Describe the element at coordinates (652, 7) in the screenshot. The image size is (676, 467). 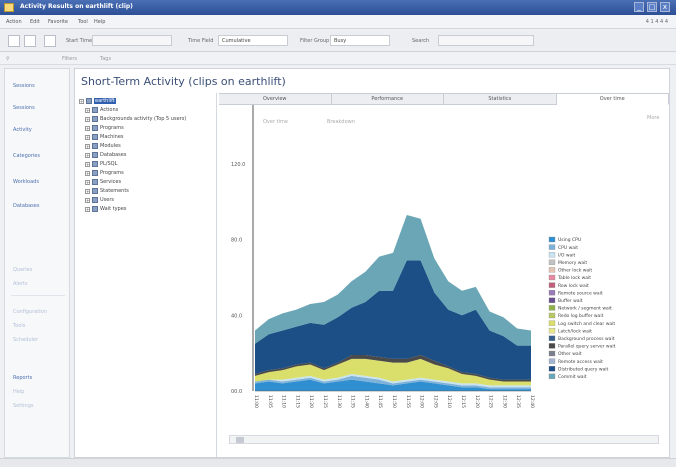
I see `maximize-button: □` at that location.